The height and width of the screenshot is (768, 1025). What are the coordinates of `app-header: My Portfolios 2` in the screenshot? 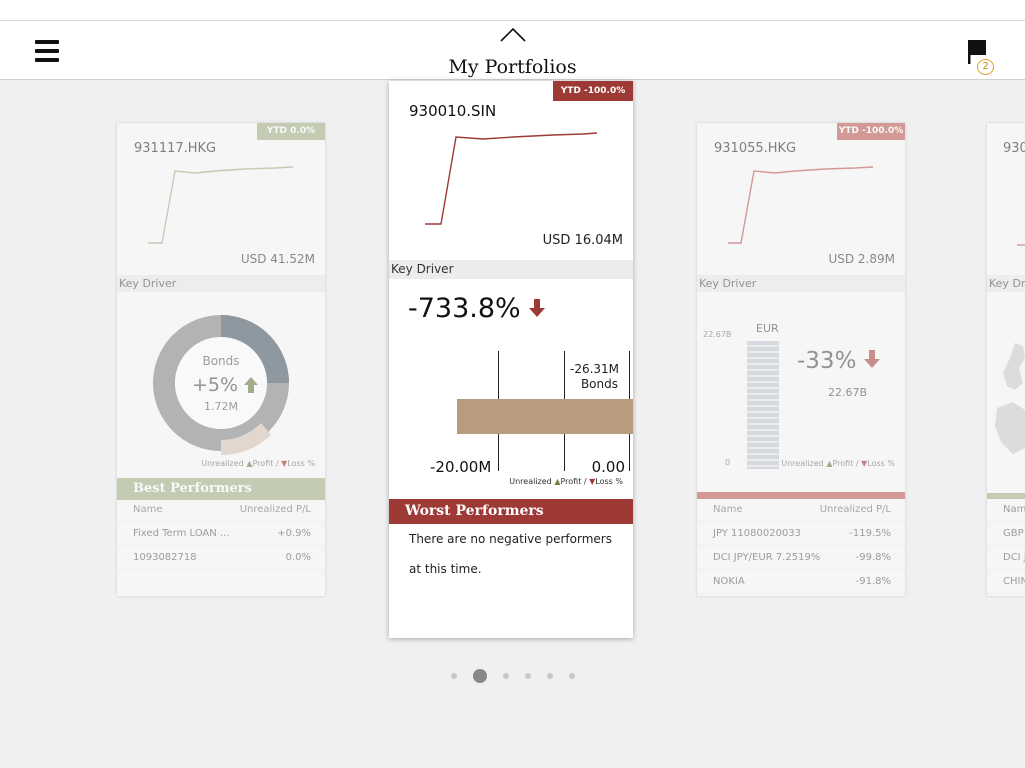 It's located at (512, 50).